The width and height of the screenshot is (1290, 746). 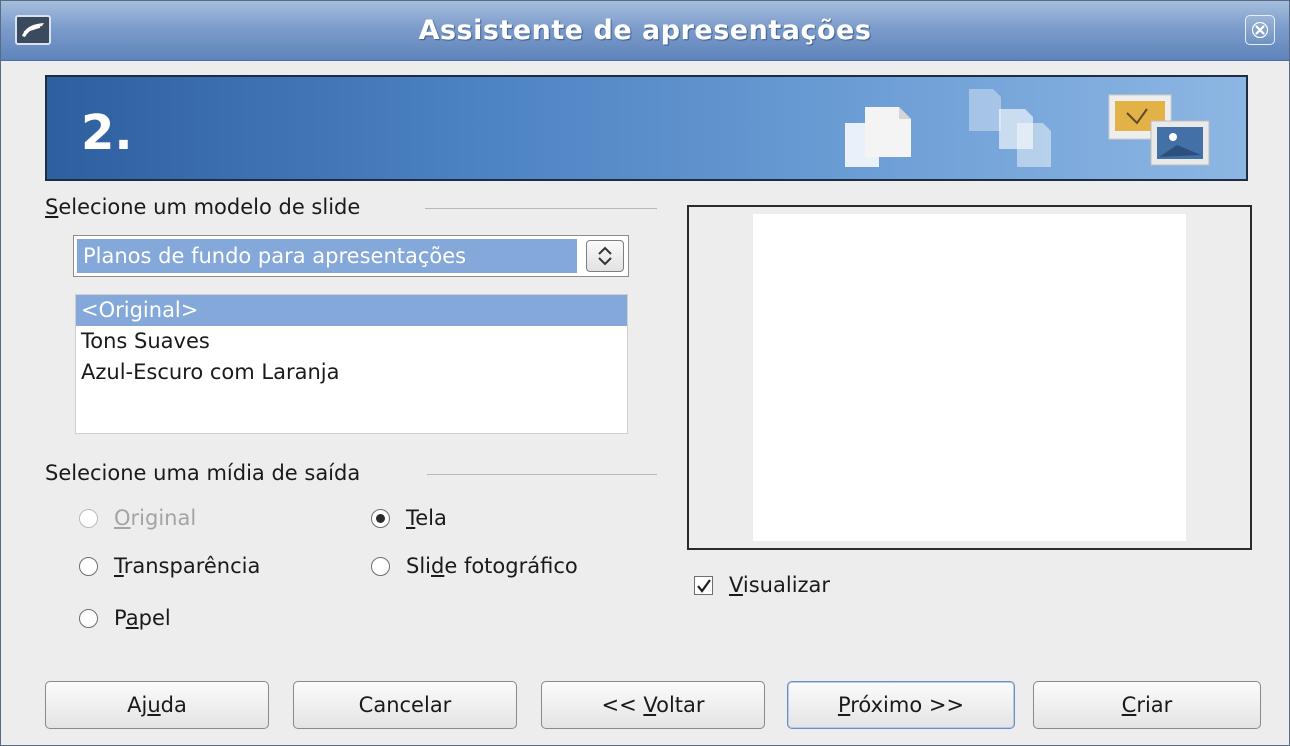 What do you see at coordinates (351, 341) in the screenshot?
I see `list-item: Tons Suaves` at bounding box center [351, 341].